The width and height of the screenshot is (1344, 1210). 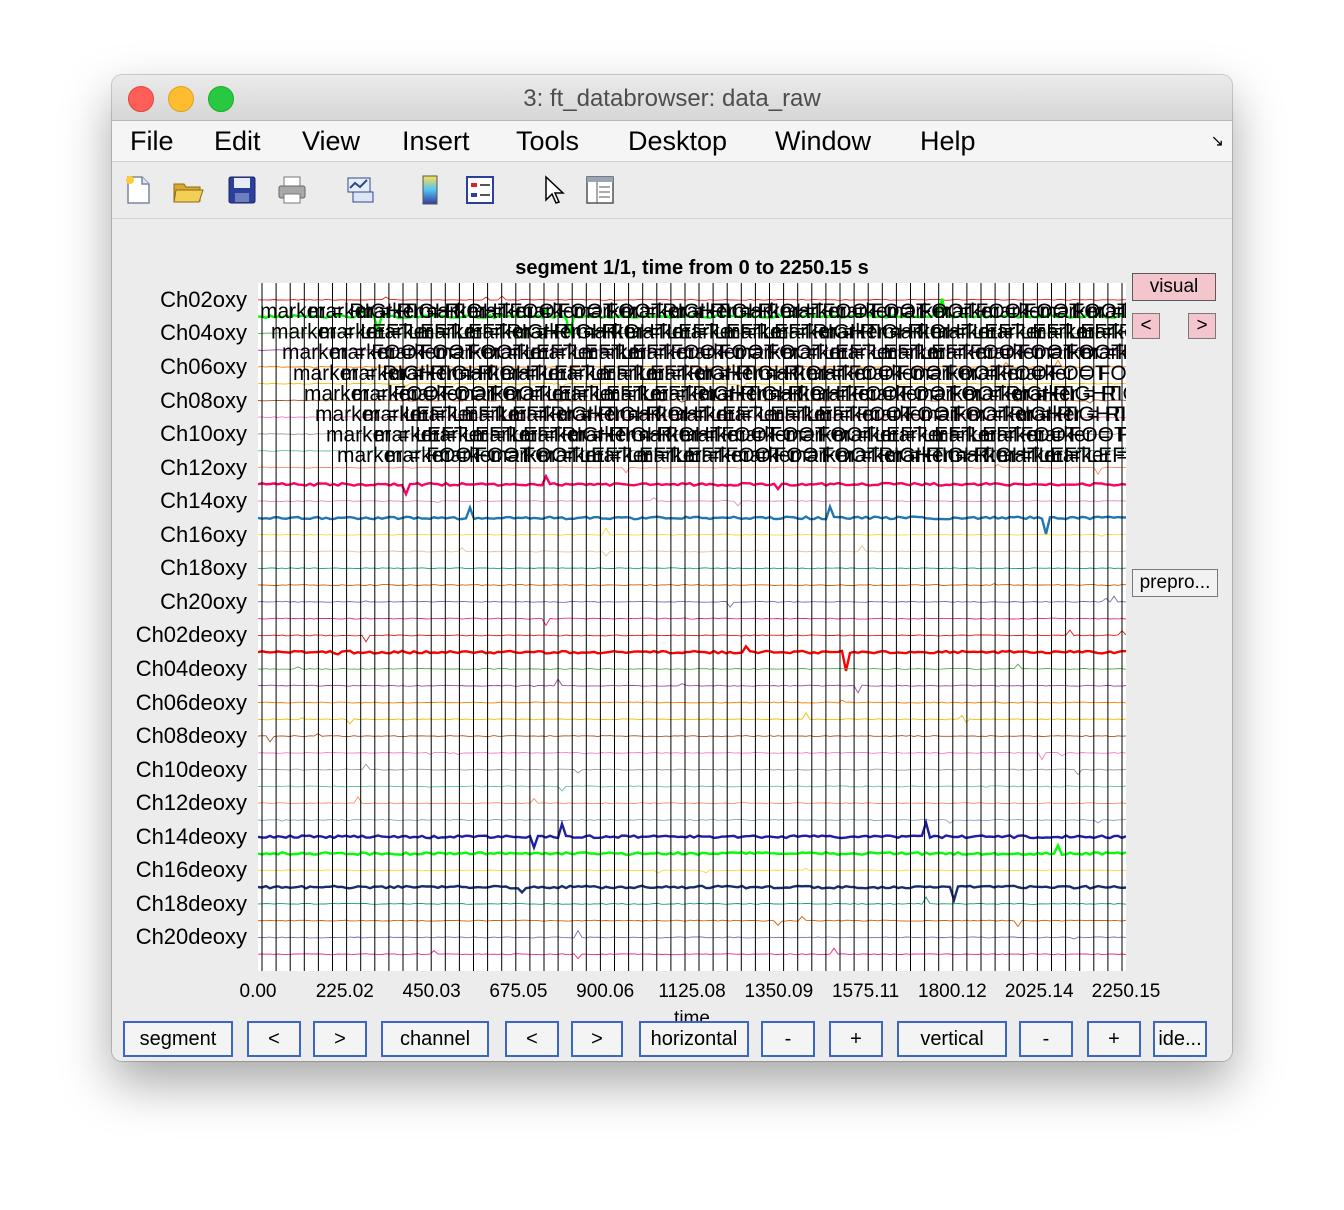 I want to click on colorbar-icon, so click(x=430, y=190).